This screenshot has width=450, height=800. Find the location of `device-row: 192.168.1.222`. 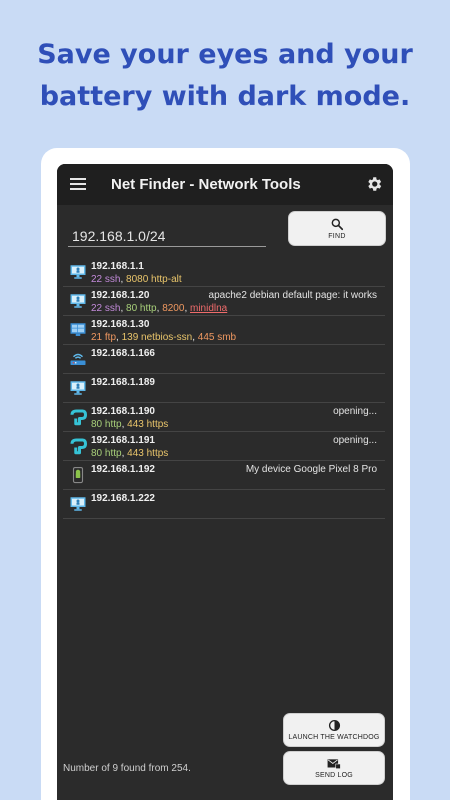

device-row: 192.168.1.222 is located at coordinates (224, 504).